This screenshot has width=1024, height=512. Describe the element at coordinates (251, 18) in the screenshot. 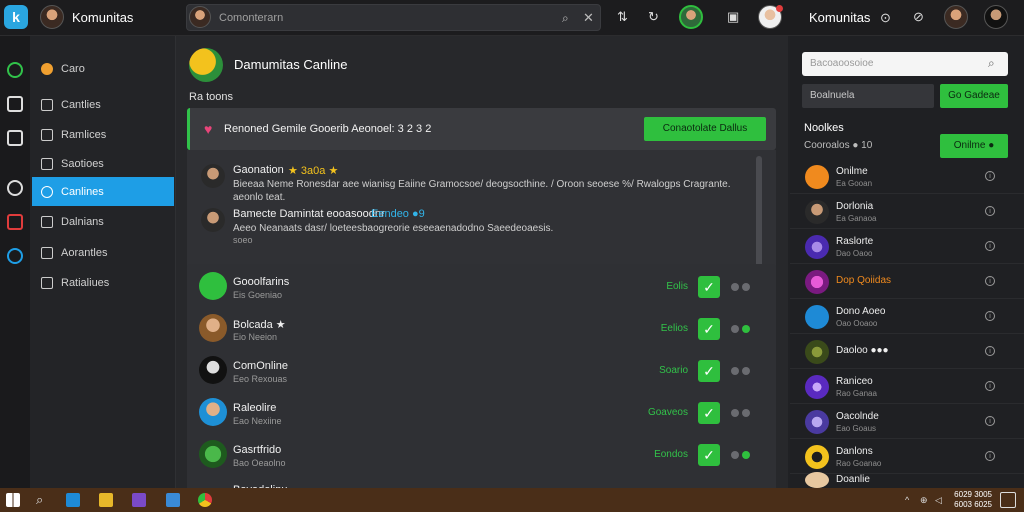

I see `search-input: Comonterarn` at that location.